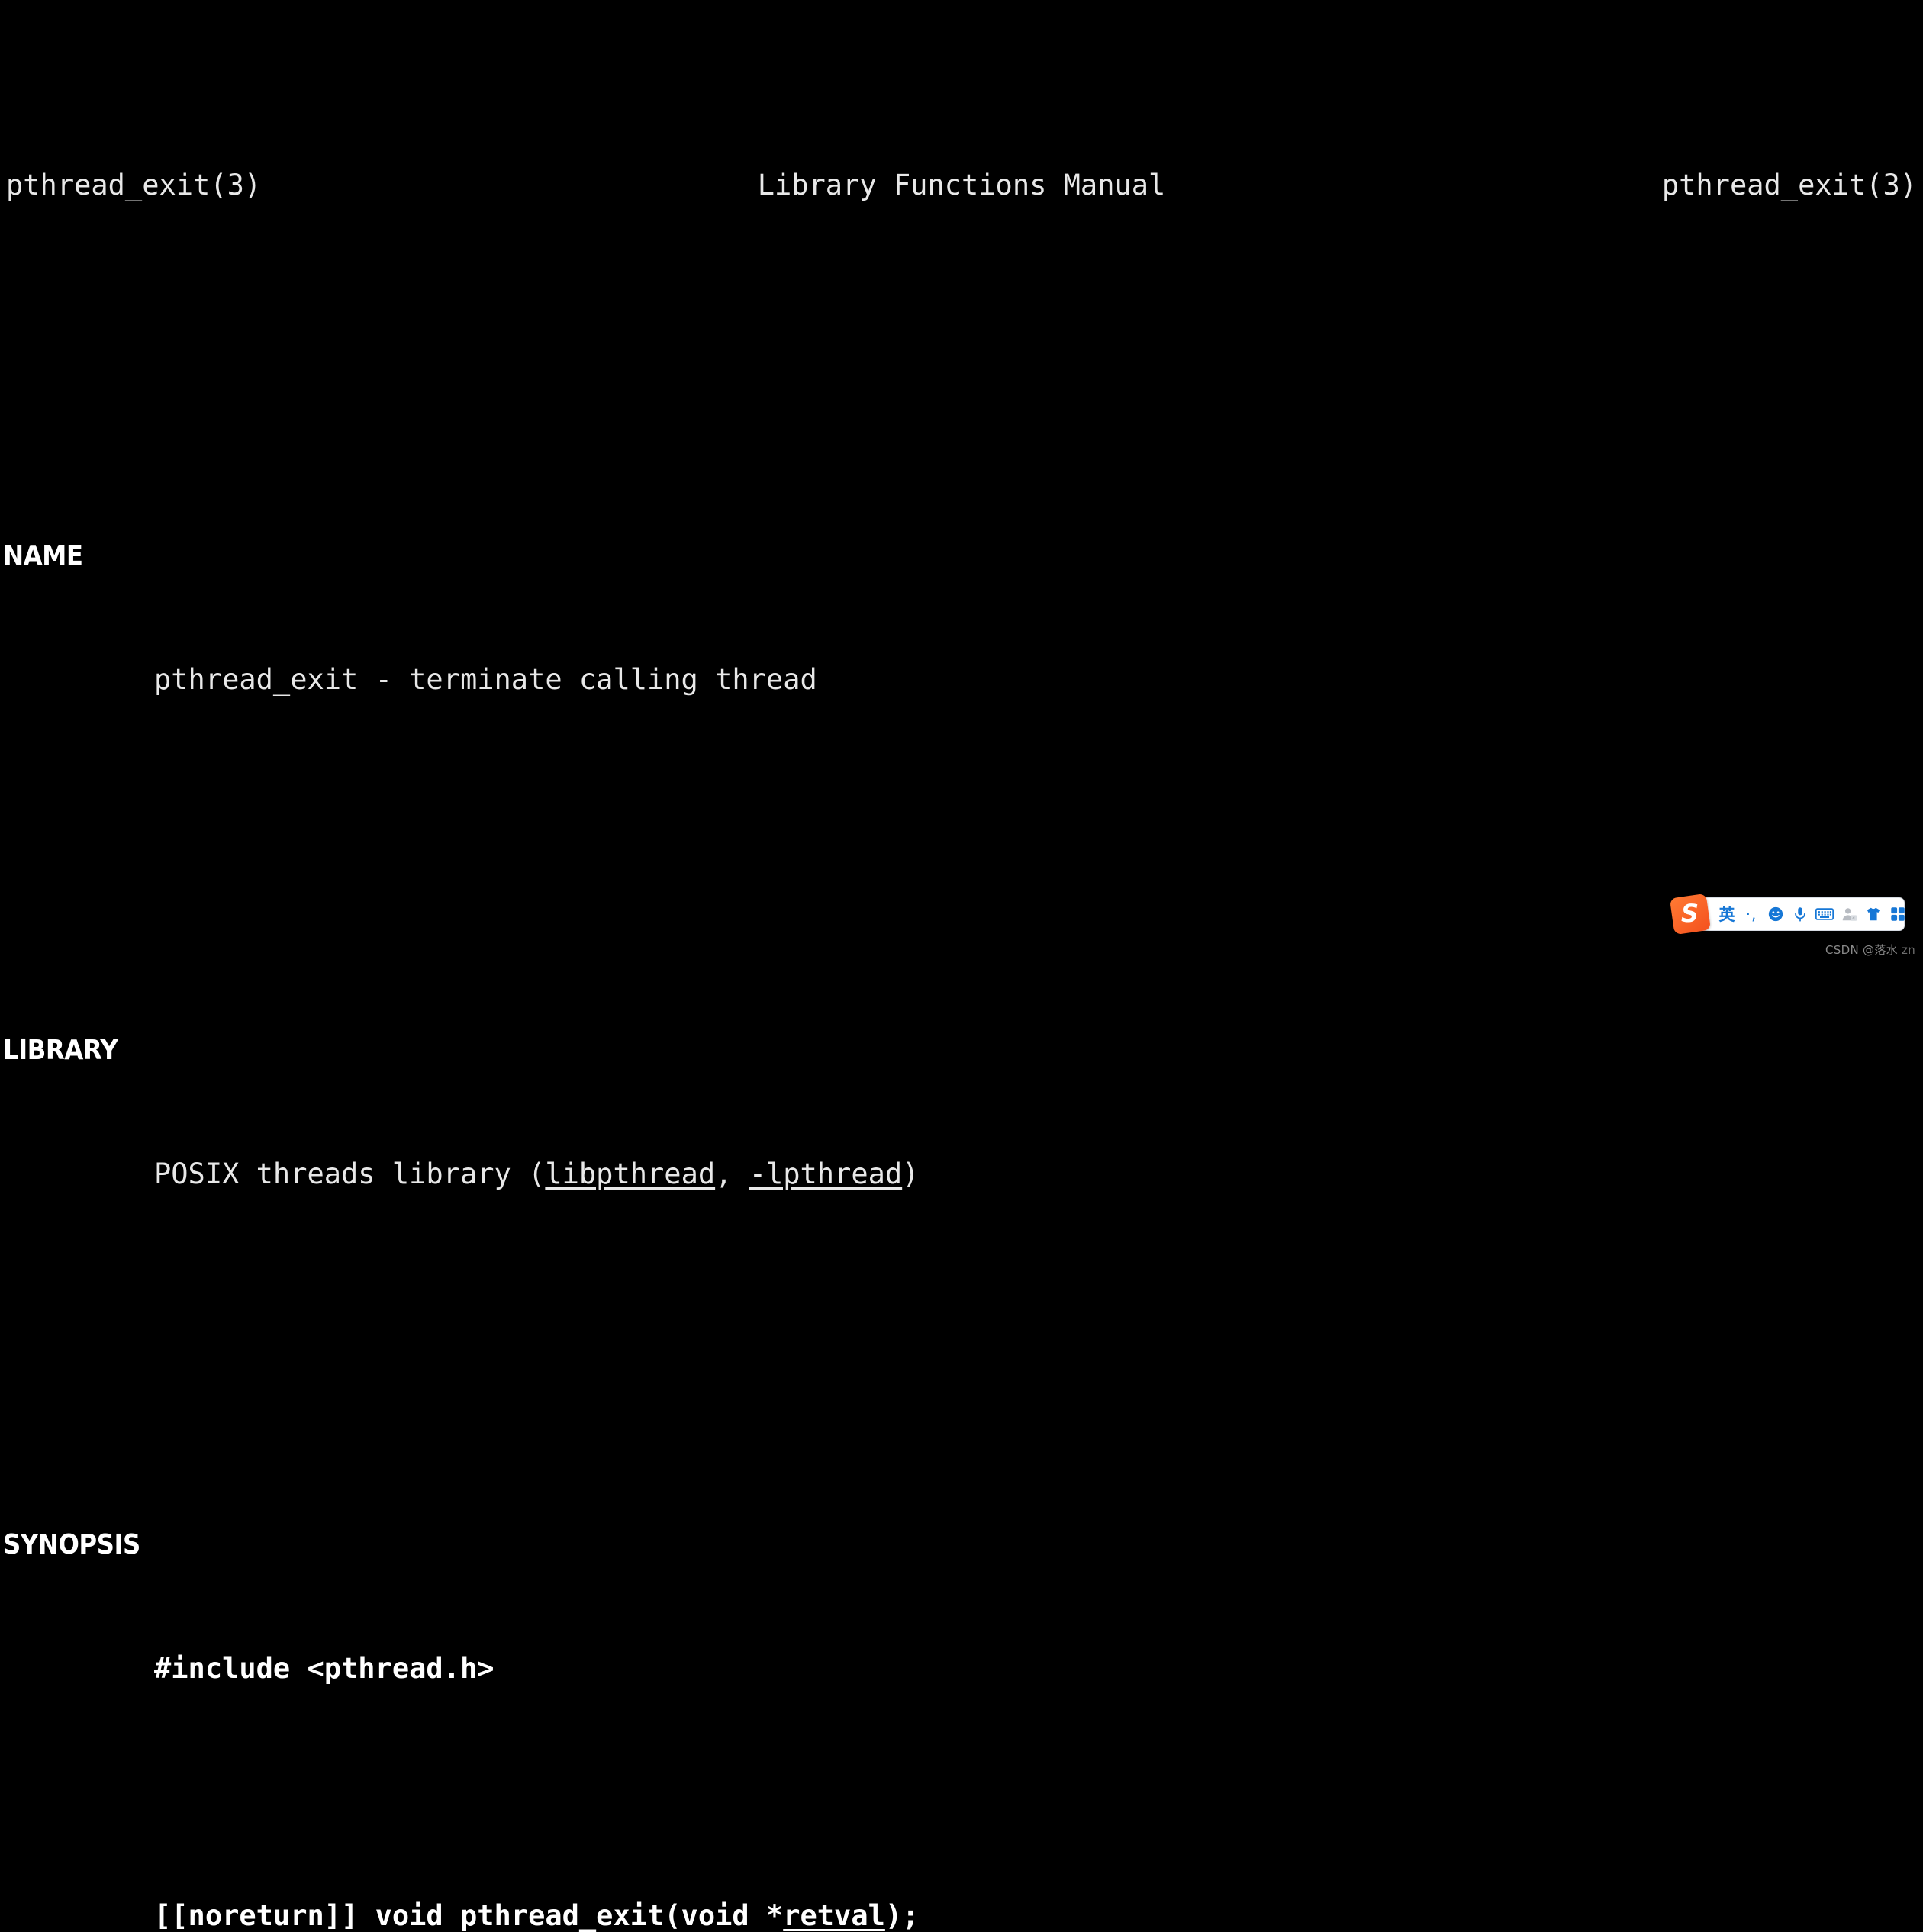  I want to click on input-mode-chinese-english-icon: 英, so click(1727, 914).